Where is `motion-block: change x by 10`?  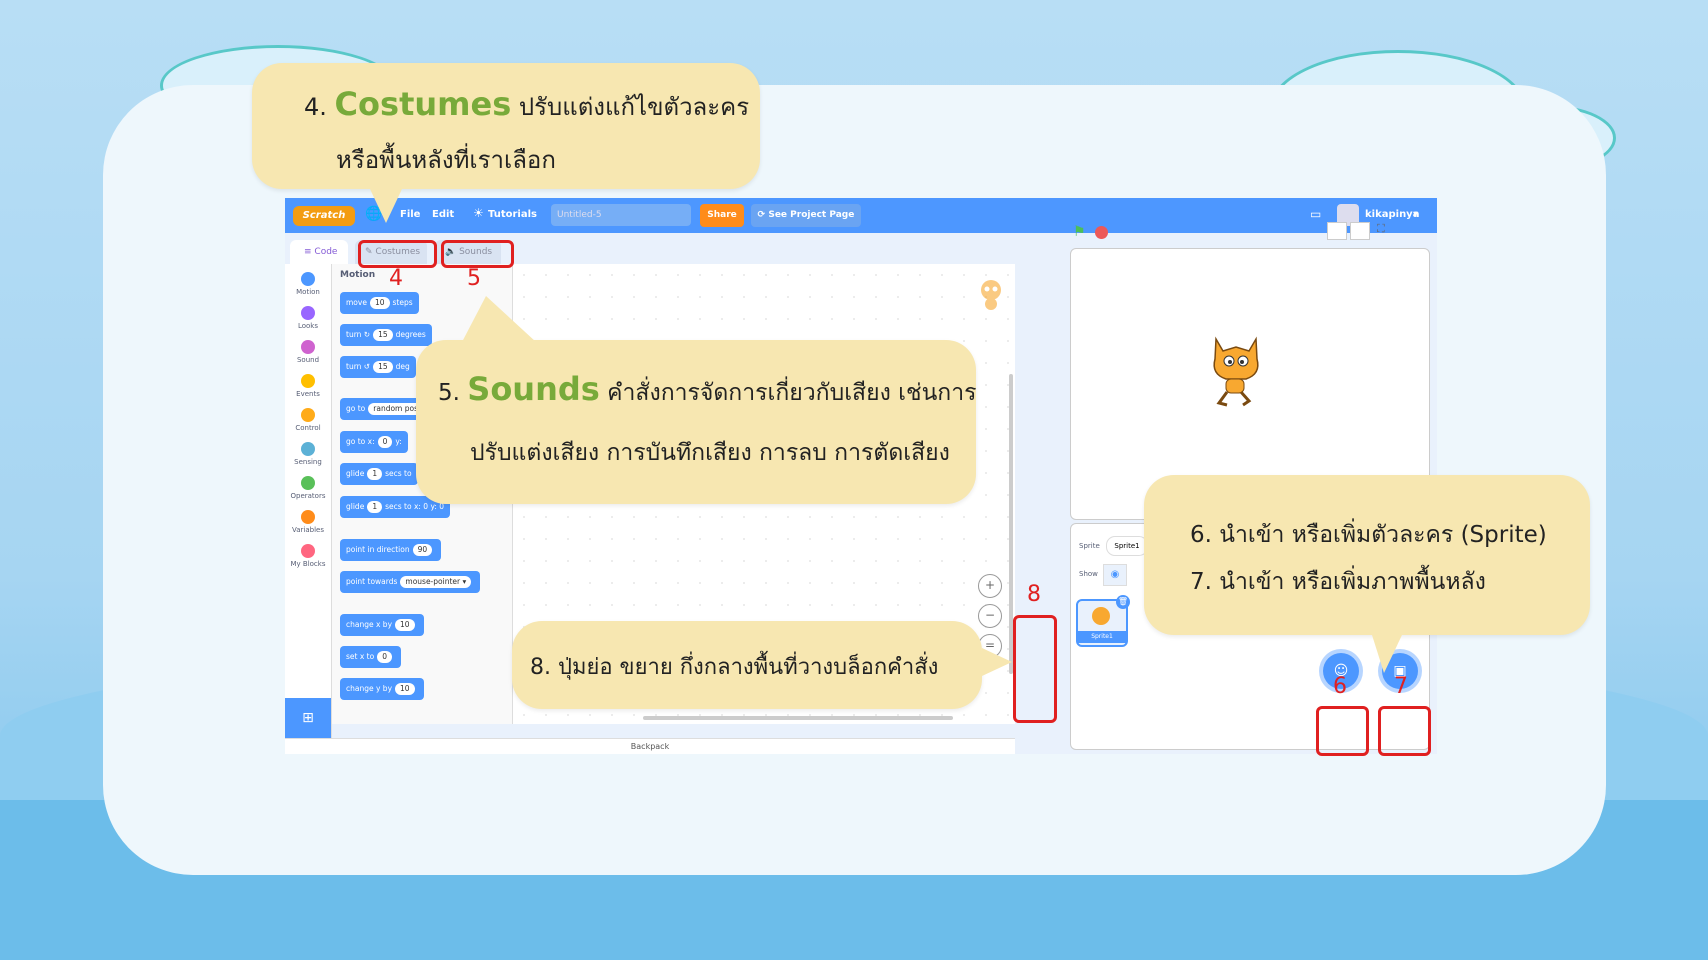 motion-block: change x by 10 is located at coordinates (382, 625).